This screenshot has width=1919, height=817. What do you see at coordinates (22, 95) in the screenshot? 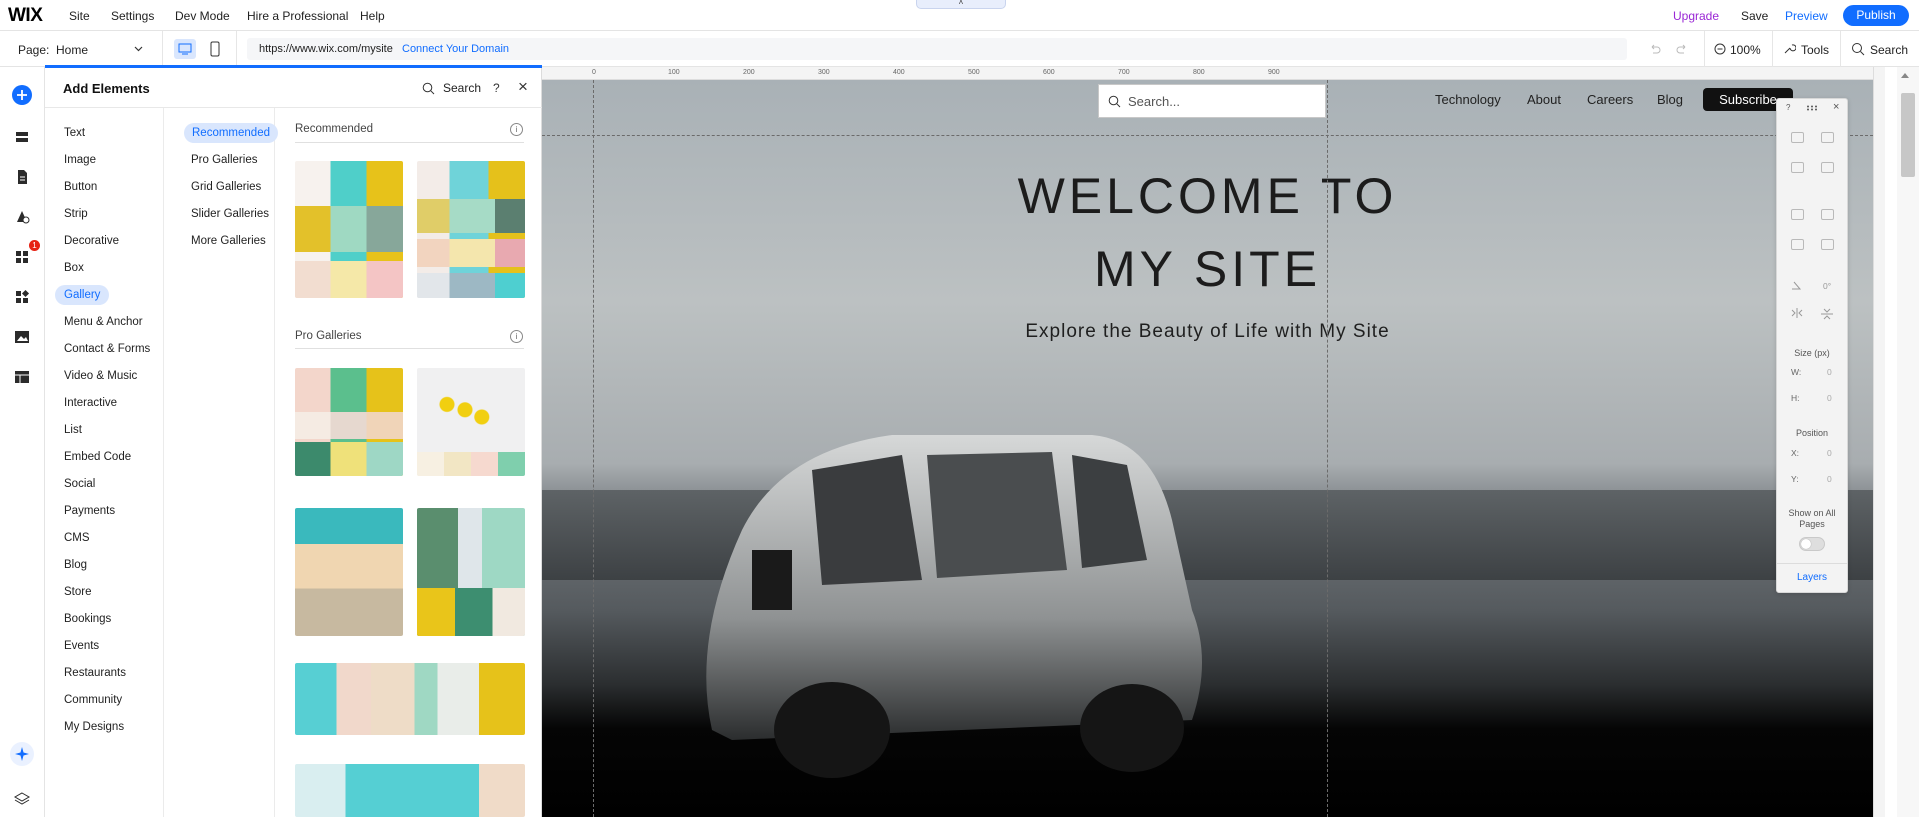
I see `add-elements-button` at bounding box center [22, 95].